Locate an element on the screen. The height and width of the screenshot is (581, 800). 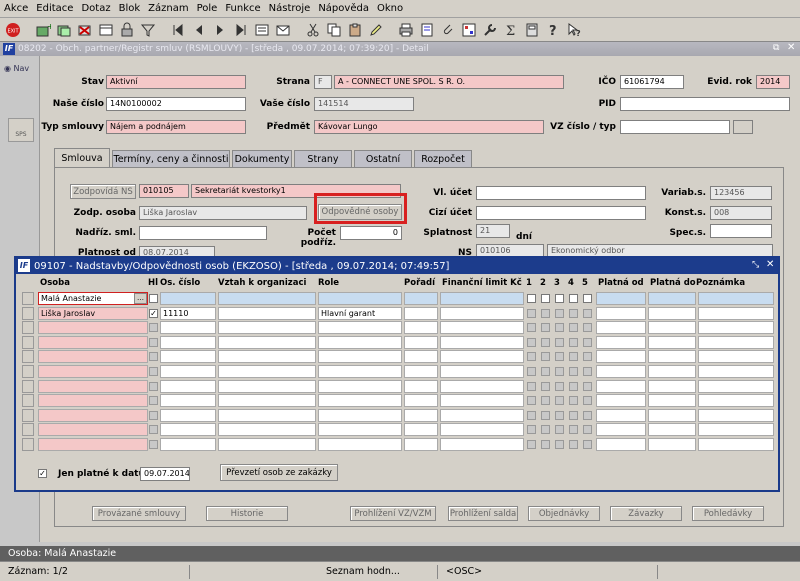
provazane-smlouvy-button: Provázané smlouvy is located at coordinates (139, 513).